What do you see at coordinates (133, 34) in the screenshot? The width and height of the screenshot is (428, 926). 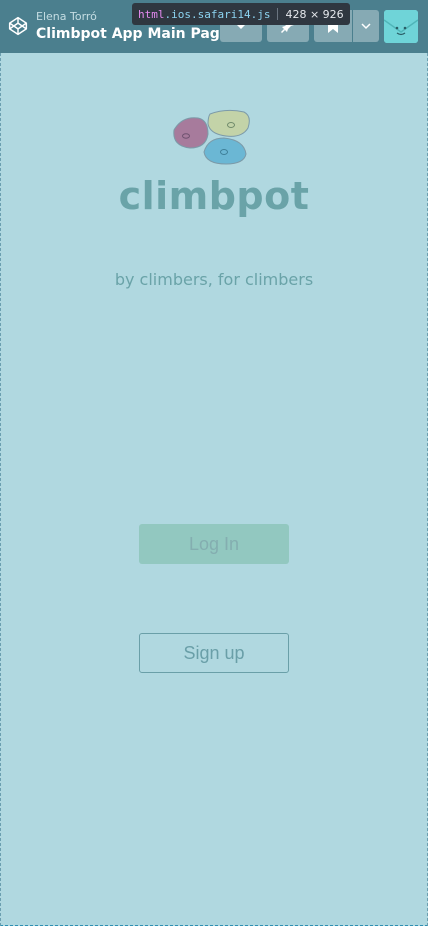 I see `pen-title: Climbpot App Main Page` at bounding box center [133, 34].